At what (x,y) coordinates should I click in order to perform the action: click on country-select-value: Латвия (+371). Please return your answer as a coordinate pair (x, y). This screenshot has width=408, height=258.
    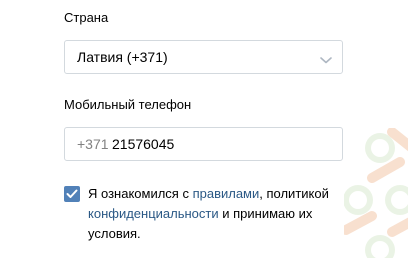
    Looking at the image, I should click on (122, 57).